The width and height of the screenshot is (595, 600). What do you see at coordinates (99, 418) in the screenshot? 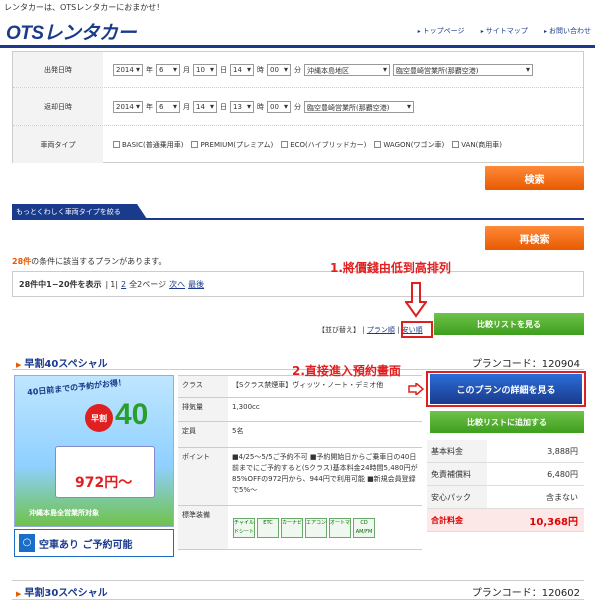
I see `promo-badge: 早割` at bounding box center [99, 418].